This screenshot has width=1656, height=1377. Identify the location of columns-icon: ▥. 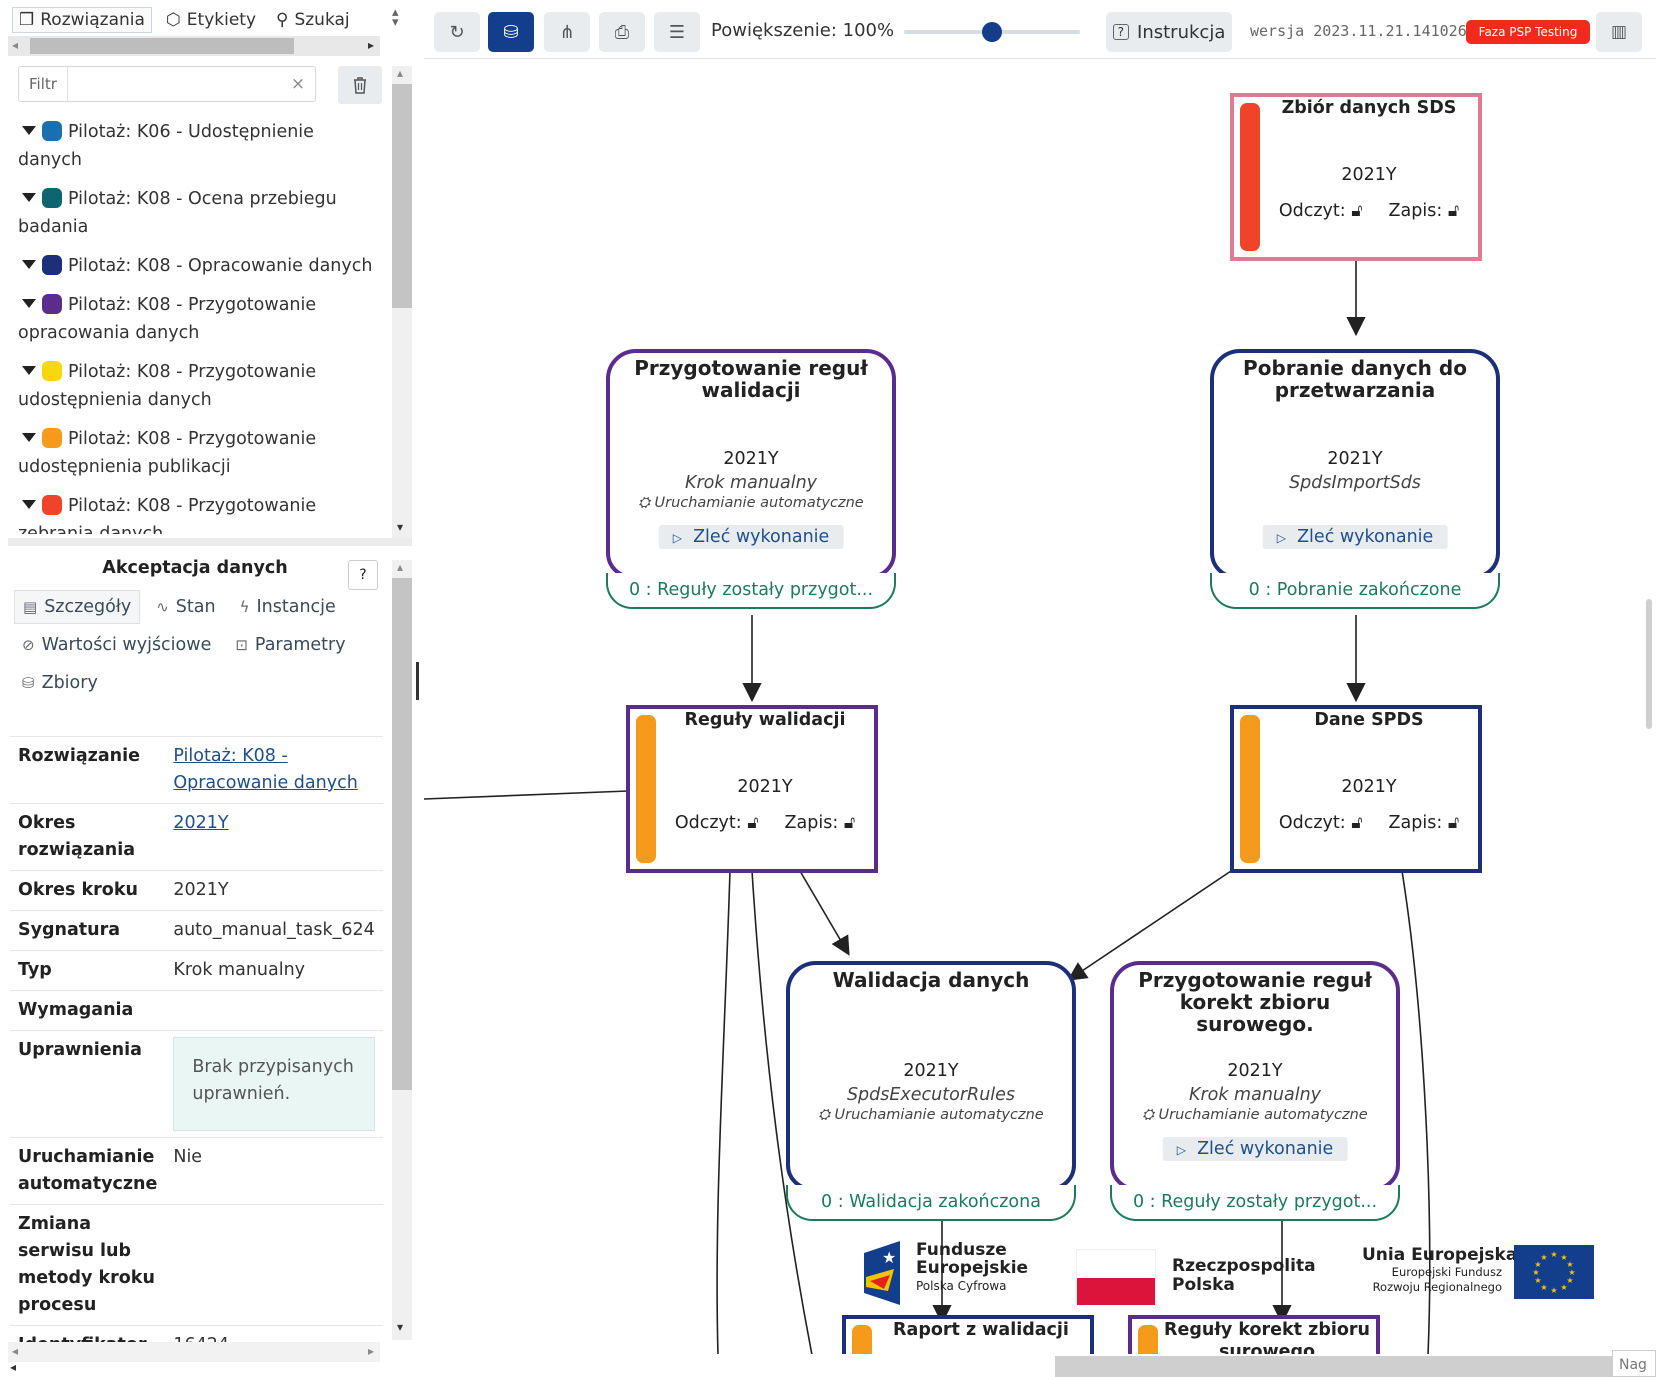
(1619, 32).